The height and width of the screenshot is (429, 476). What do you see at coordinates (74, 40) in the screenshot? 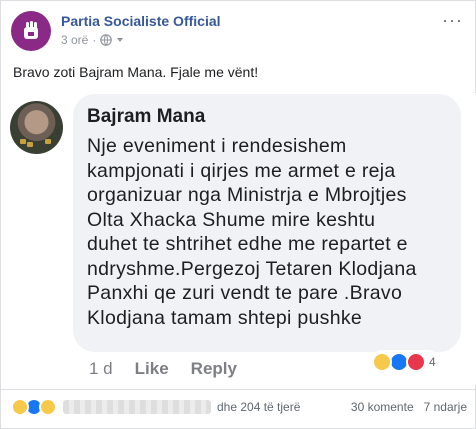
I see `post-time: 3 orë` at bounding box center [74, 40].